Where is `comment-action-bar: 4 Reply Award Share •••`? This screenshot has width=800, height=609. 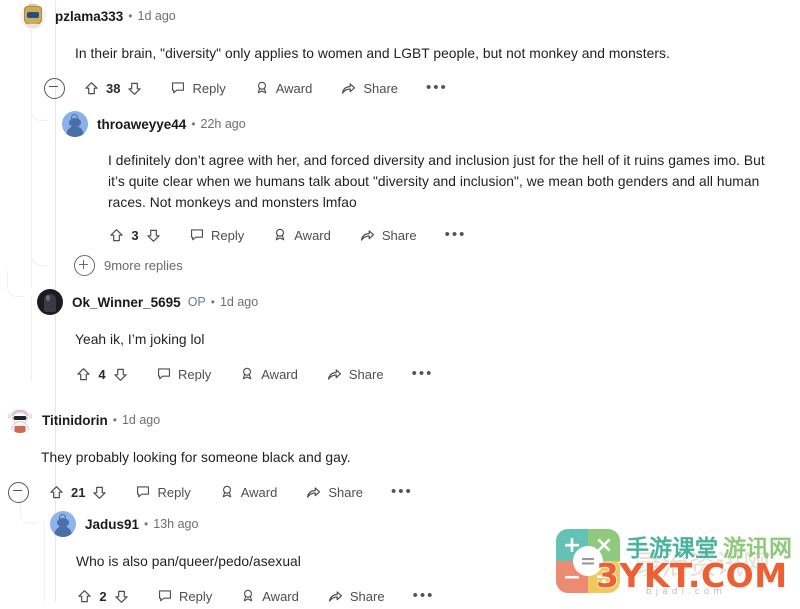 comment-action-bar: 4 Reply Award Share ••• is located at coordinates (426, 374).